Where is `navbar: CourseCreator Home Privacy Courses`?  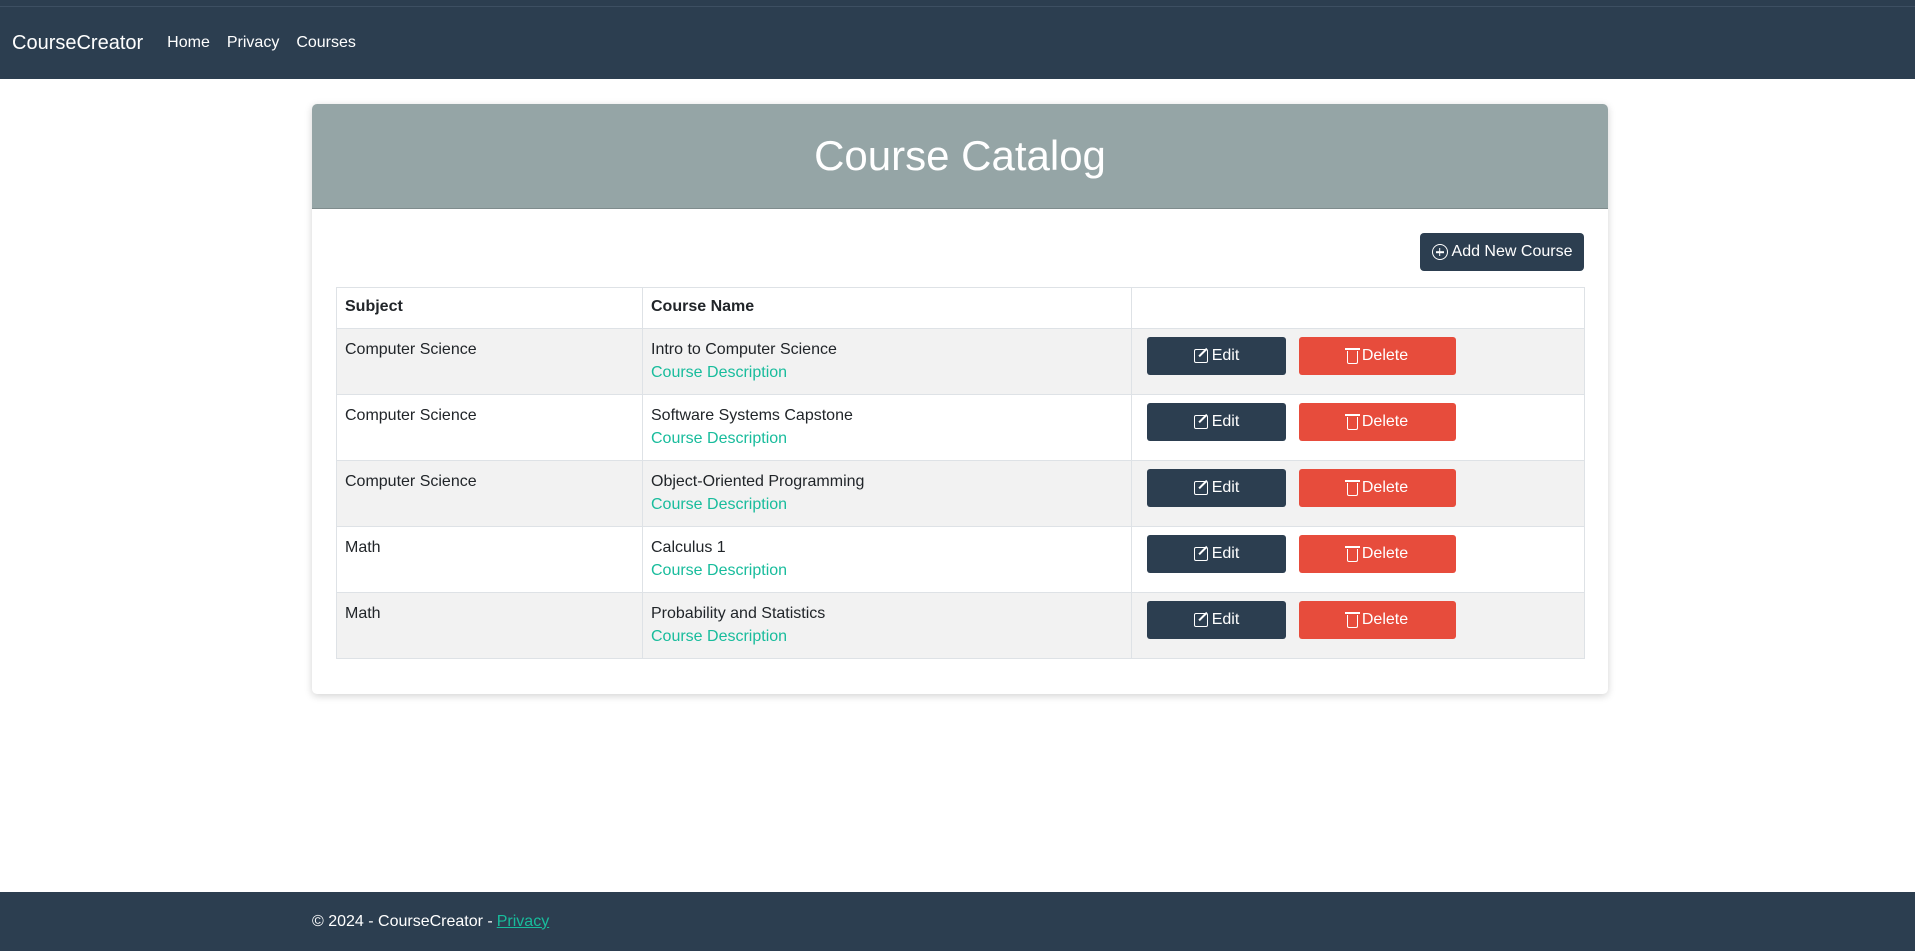 navbar: CourseCreator Home Privacy Courses is located at coordinates (957, 43).